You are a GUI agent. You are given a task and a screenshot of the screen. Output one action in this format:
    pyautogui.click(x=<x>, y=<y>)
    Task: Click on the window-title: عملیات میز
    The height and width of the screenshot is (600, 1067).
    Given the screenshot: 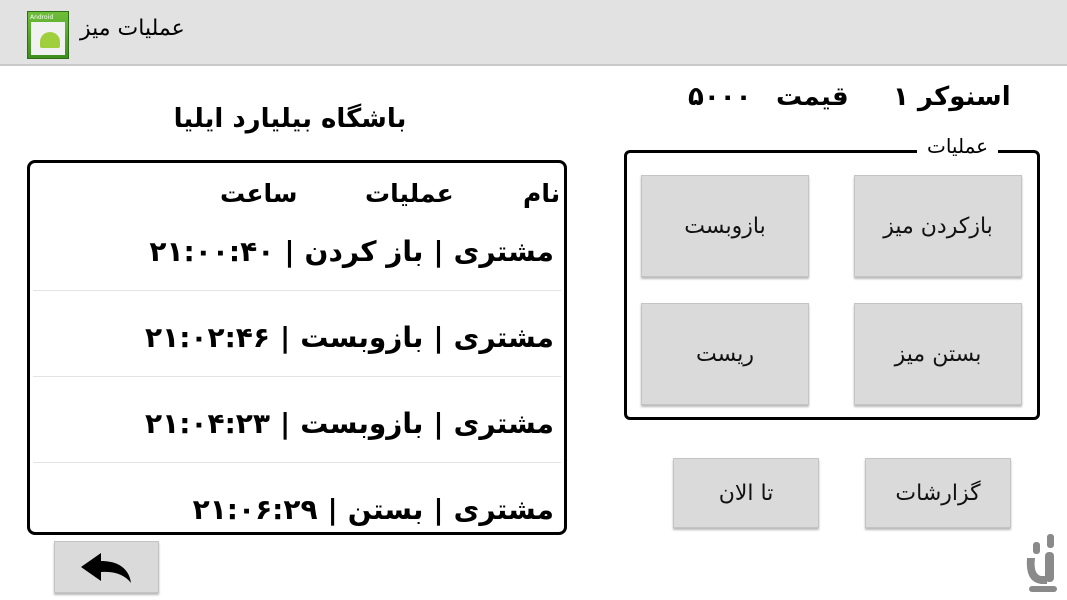 What is the action you would take?
    pyautogui.click(x=132, y=28)
    